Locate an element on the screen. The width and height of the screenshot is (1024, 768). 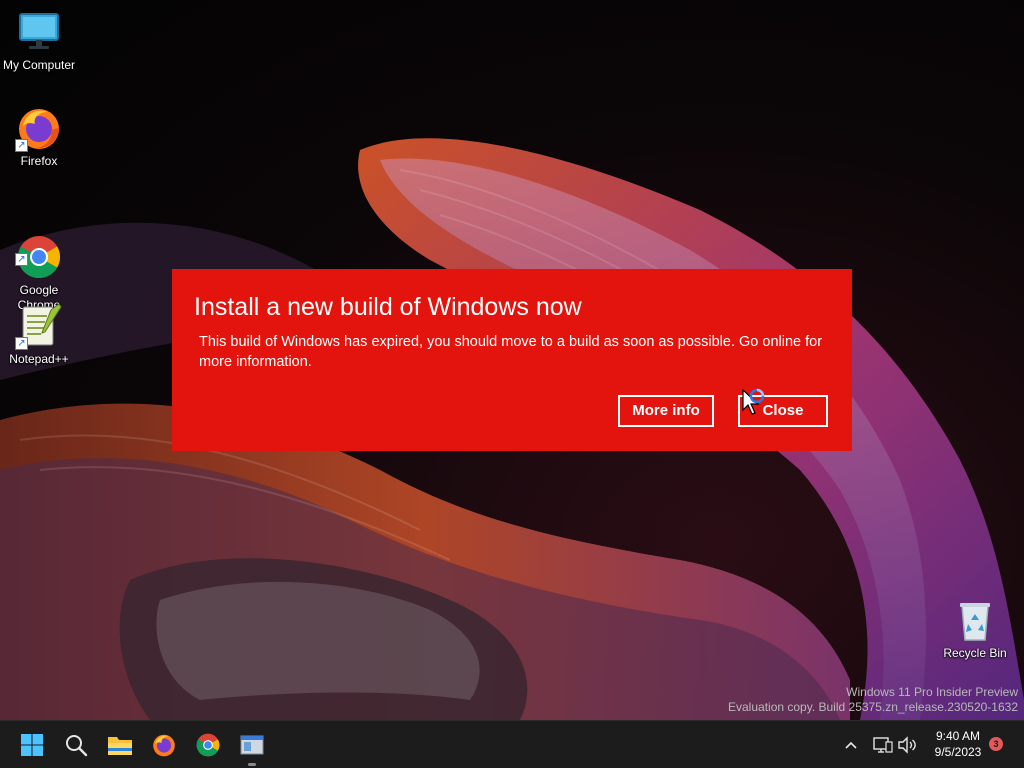
chrome-icon is located at coordinates (208, 745).